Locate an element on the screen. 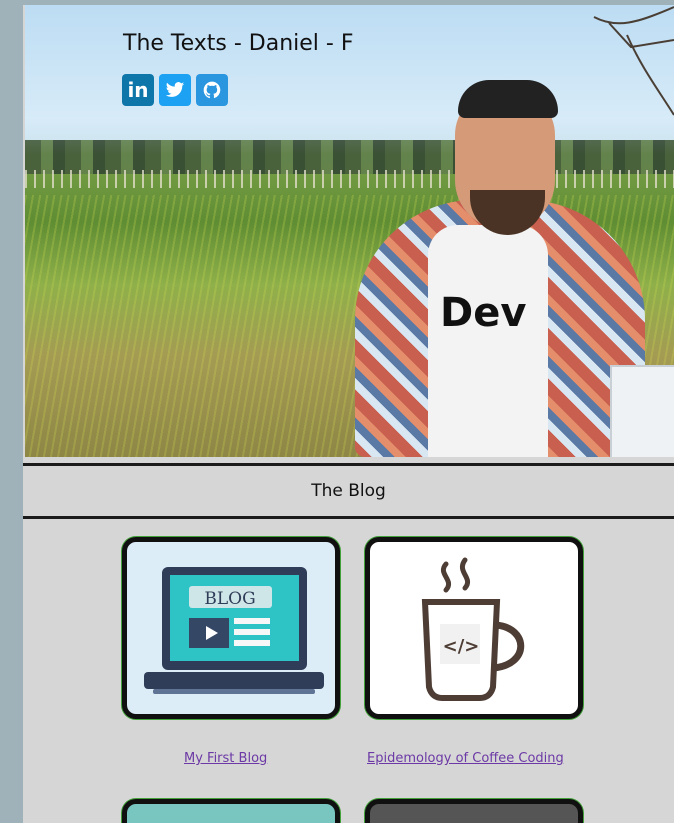 This screenshot has width=674, height=823. post-link-my-first-blog: My First Blog is located at coordinates (225, 758).